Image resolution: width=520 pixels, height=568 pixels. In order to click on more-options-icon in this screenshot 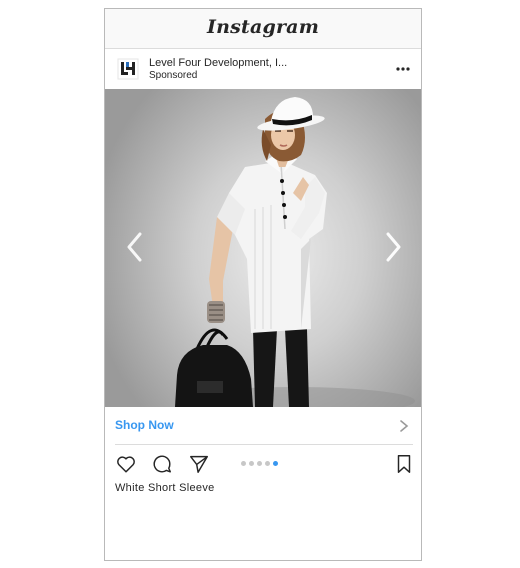, I will do `click(403, 69)`.